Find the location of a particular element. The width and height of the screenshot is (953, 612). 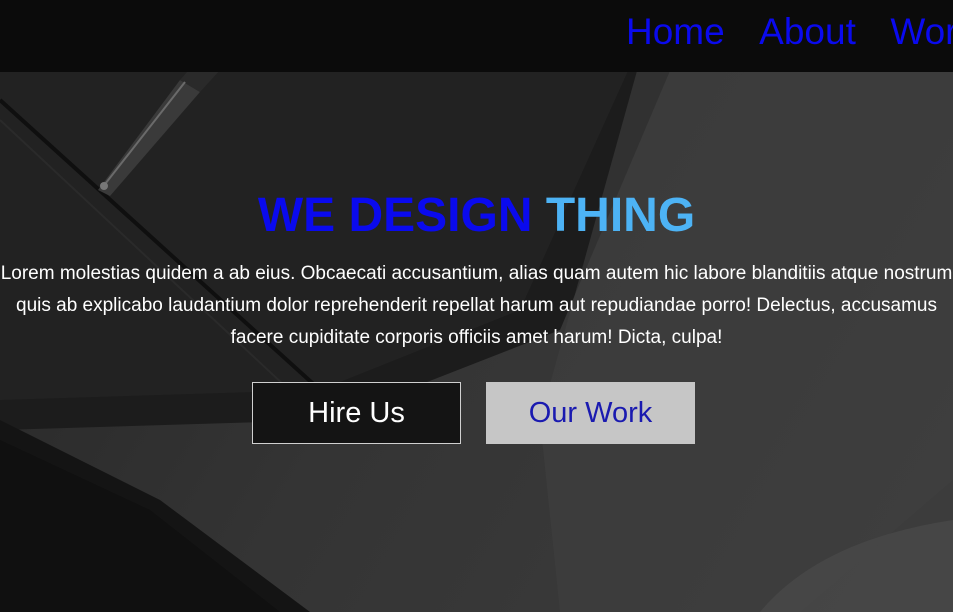

hero-title-accent: THING is located at coordinates (620, 215).